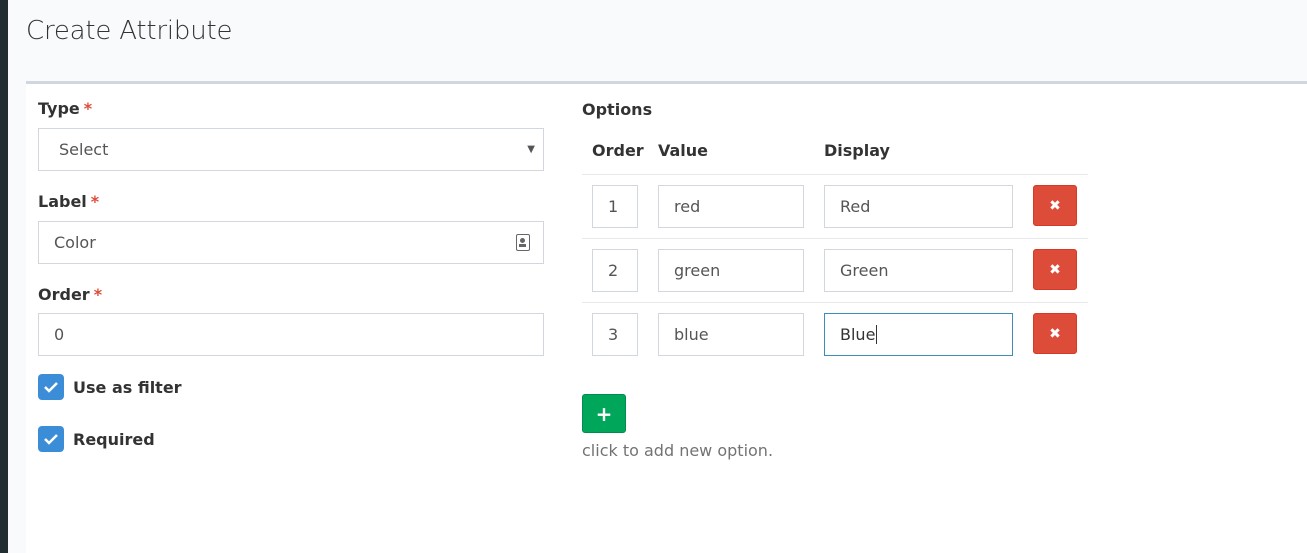  I want to click on label-label-text: Label, so click(62, 201).